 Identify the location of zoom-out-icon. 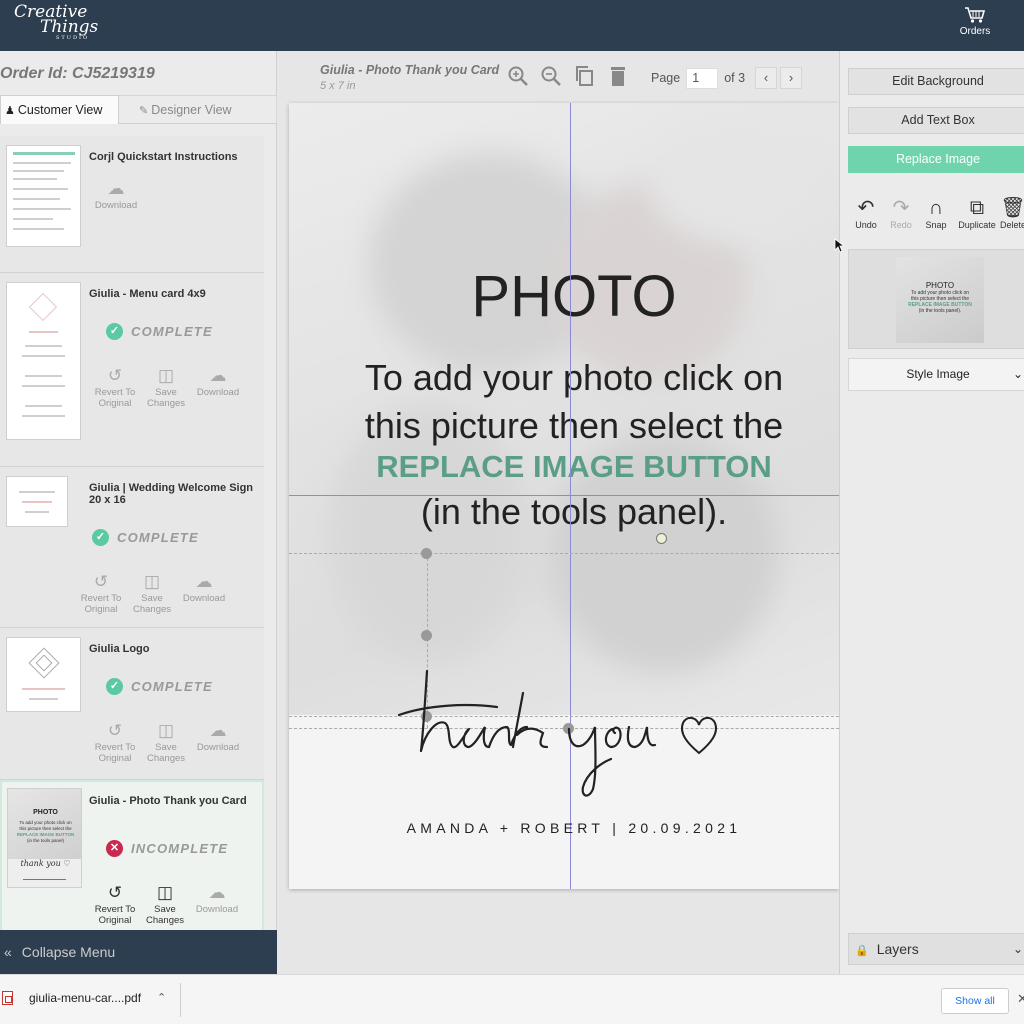
(551, 79).